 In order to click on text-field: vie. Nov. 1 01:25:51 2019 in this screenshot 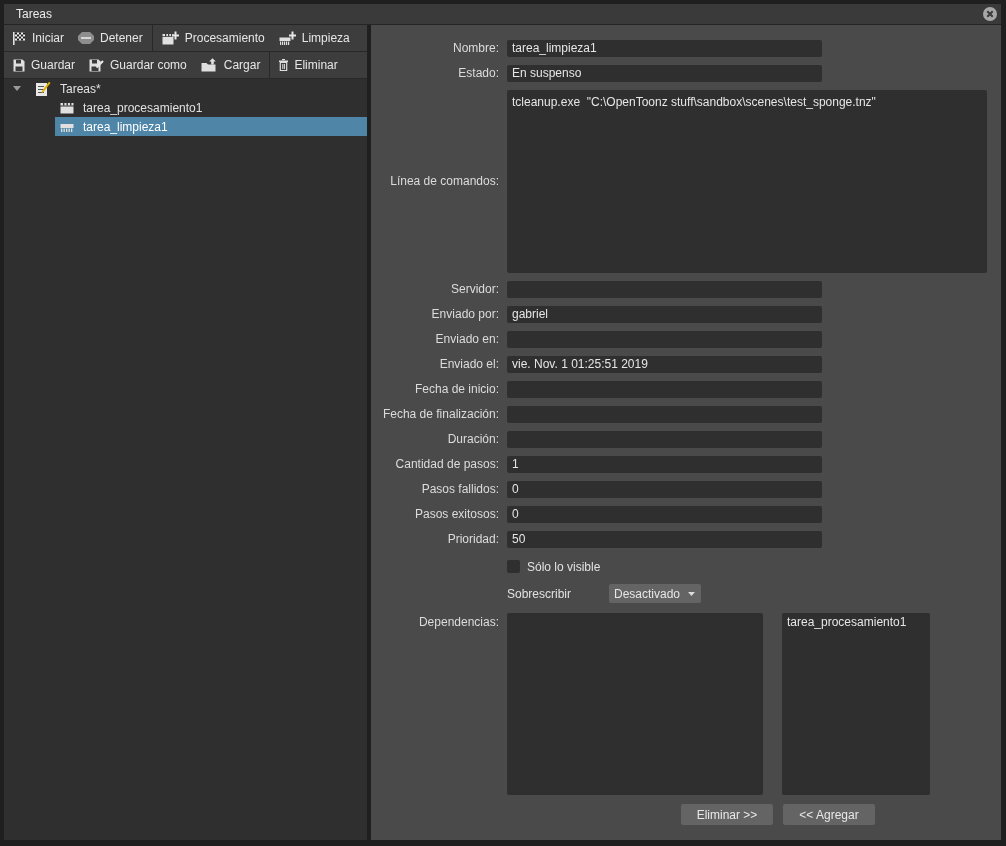, I will do `click(664, 364)`.